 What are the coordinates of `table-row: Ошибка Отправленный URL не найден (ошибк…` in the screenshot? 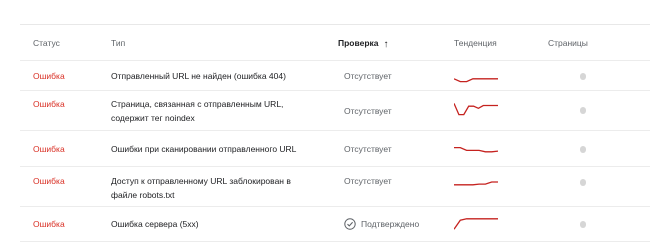 It's located at (335, 75).